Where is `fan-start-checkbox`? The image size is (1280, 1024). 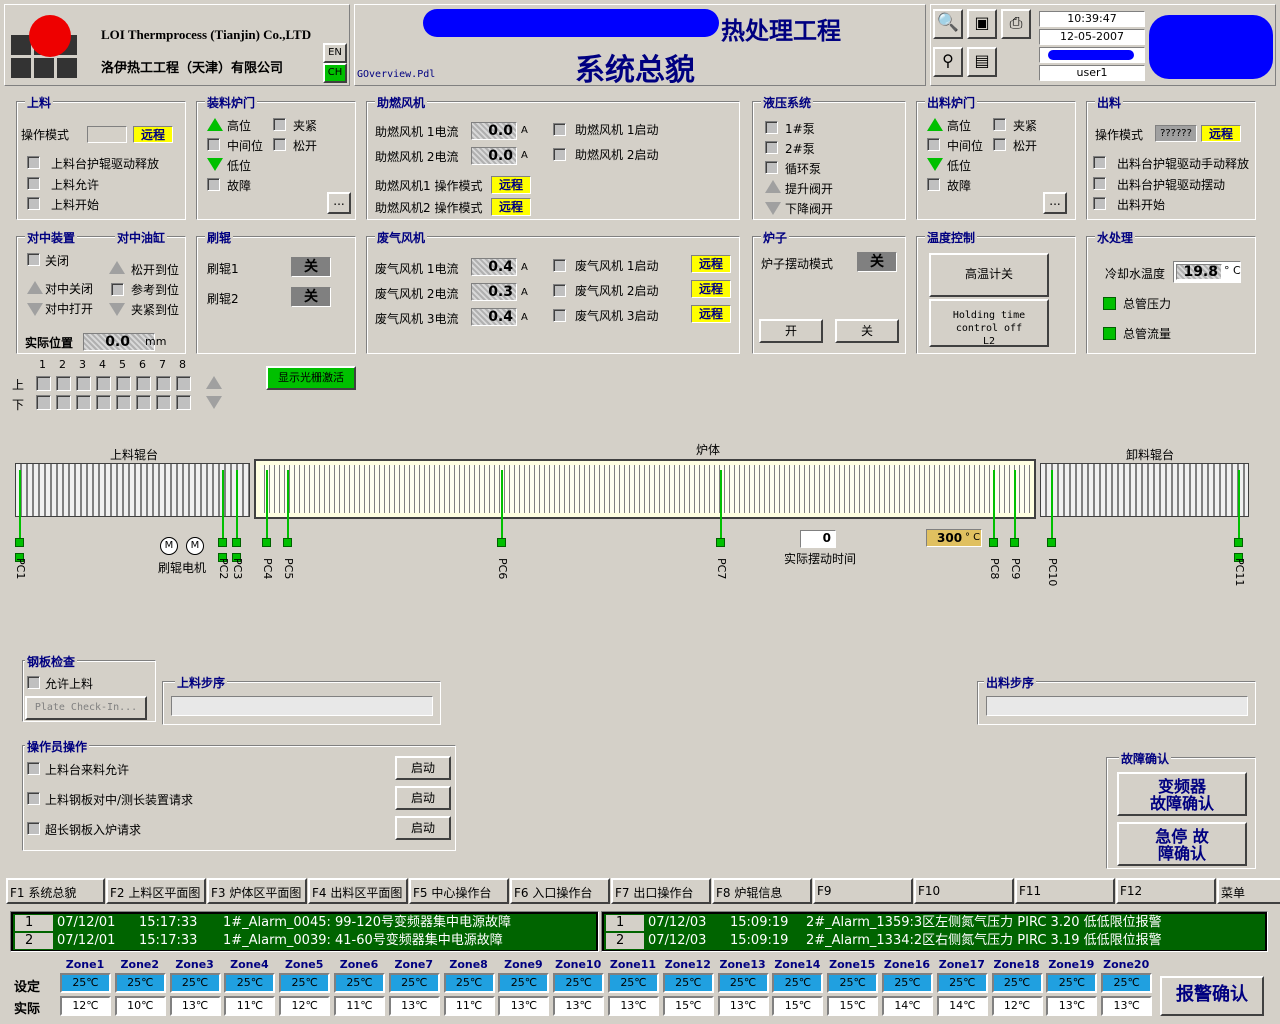
fan-start-checkbox is located at coordinates (559, 129).